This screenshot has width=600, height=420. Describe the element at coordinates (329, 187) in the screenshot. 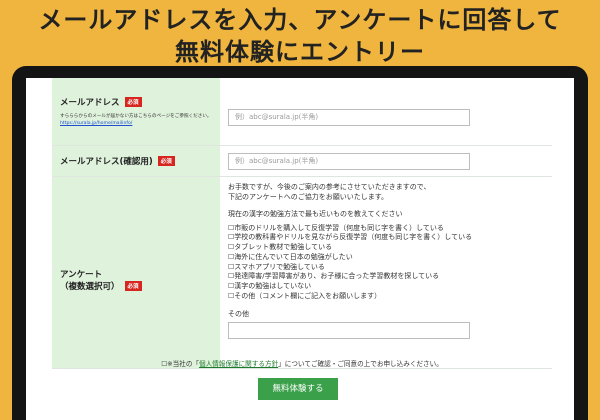

I see `survey-intro-1: お手数ですが、今後のご案内の参考にさせていただきますので、` at that location.